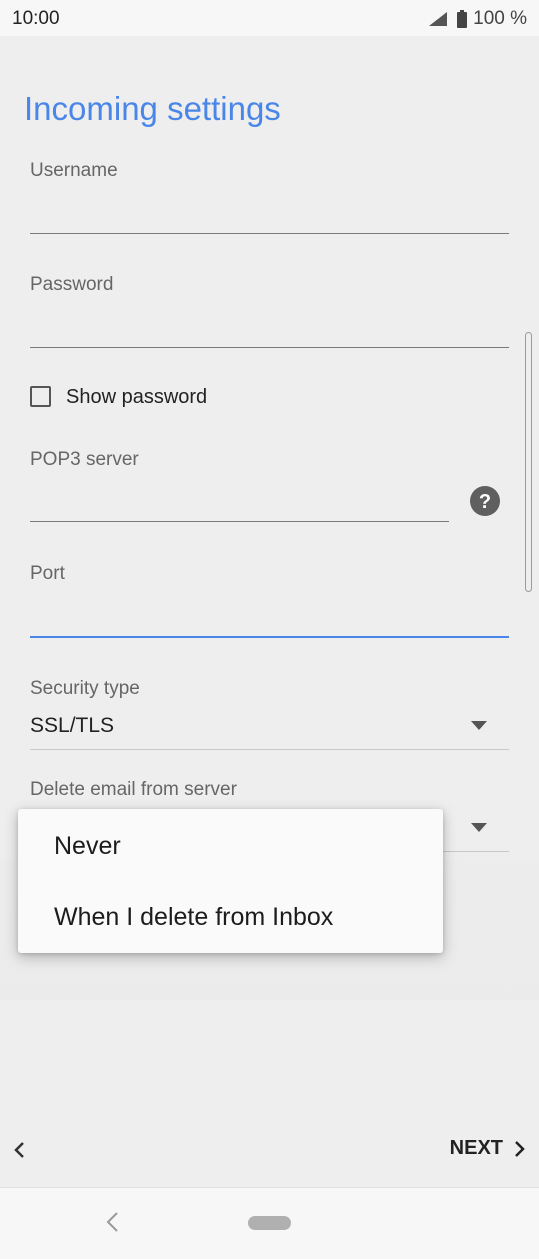 Image resolution: width=539 pixels, height=1259 pixels. Describe the element at coordinates (269, 18) in the screenshot. I see `status-bar: 10:00 100 %` at that location.